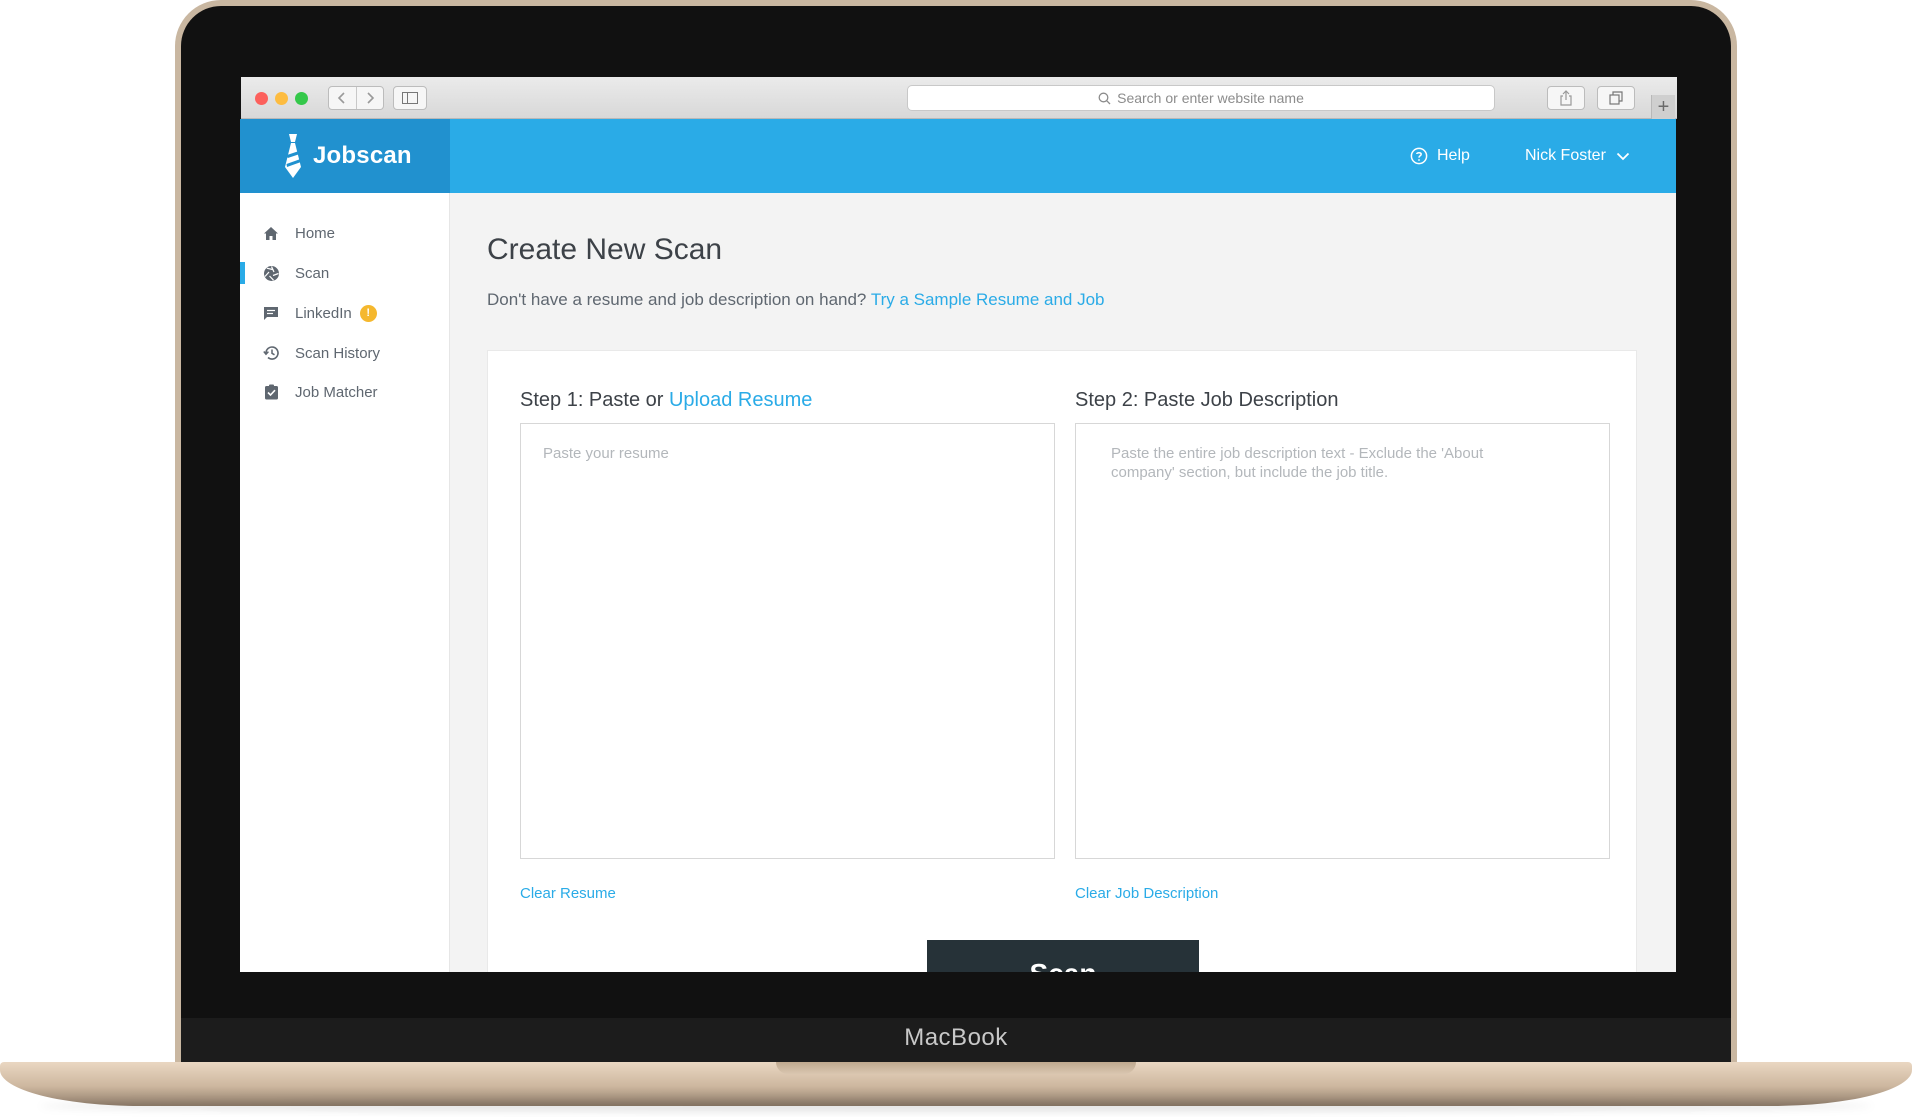  Describe the element at coordinates (368, 313) in the screenshot. I see `alert-badge: !` at that location.